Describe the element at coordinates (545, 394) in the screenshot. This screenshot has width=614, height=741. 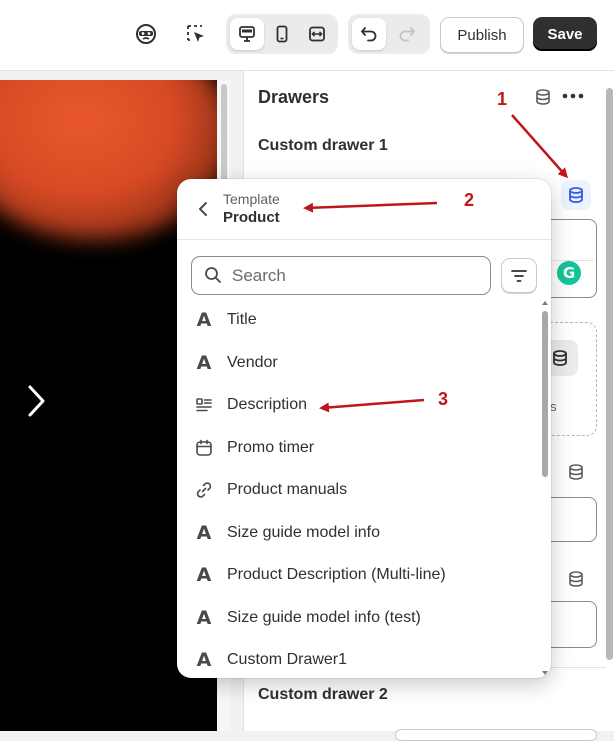
I see `popover-scrollbar-thumb` at that location.